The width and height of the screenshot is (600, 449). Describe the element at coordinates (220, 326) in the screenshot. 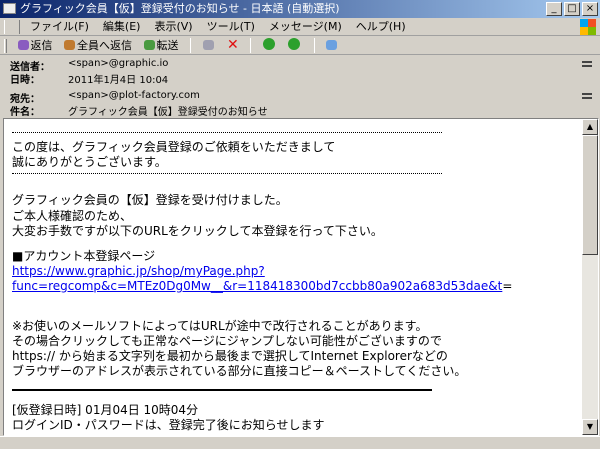

I see `body-line: ※お使いのメールソフトによってはURLが途中で改行されることがあります。` at that location.